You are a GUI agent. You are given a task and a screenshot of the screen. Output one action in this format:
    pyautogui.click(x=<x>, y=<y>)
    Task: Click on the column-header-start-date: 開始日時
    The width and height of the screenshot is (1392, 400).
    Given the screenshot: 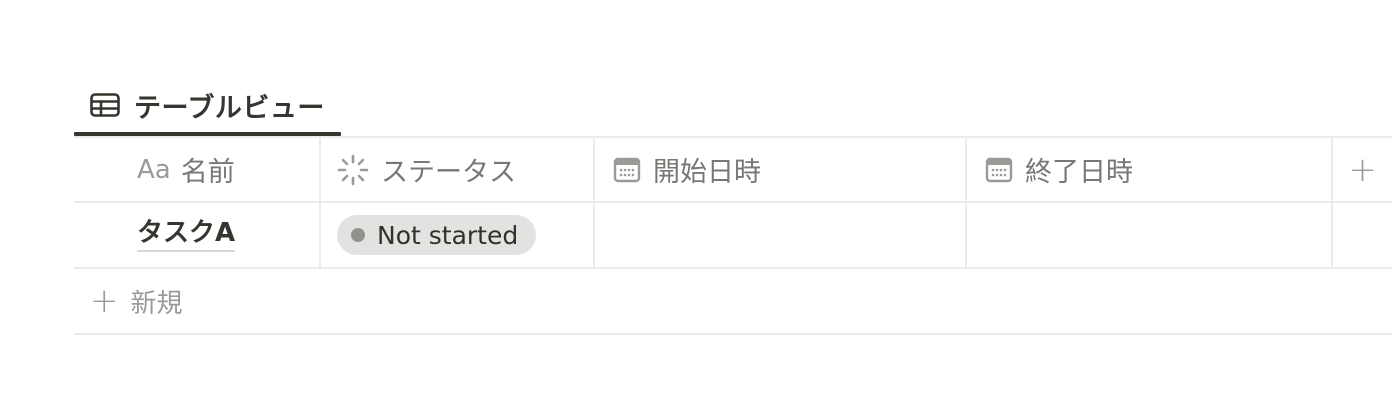 What is the action you would take?
    pyautogui.click(x=781, y=169)
    